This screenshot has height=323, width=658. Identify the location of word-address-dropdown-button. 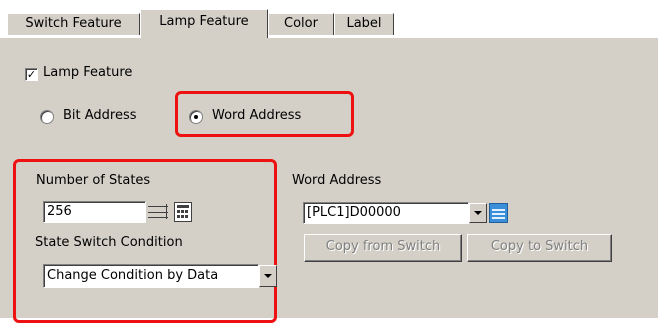
(478, 213).